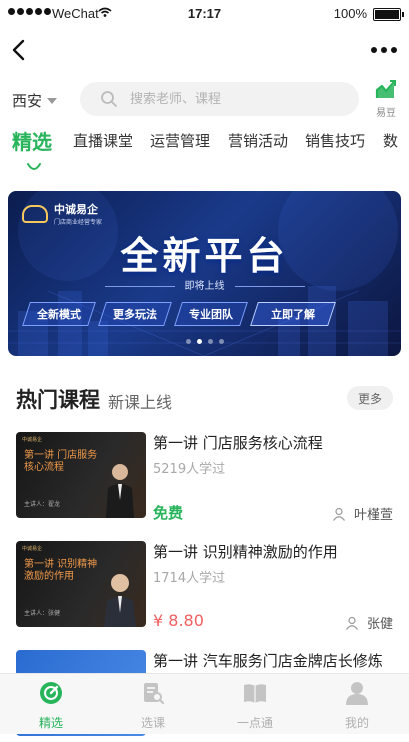 Image resolution: width=409 pixels, height=742 pixels. What do you see at coordinates (61, 570) in the screenshot?
I see `thumb-title: 第一讲 识别精神激励的作用` at bounding box center [61, 570].